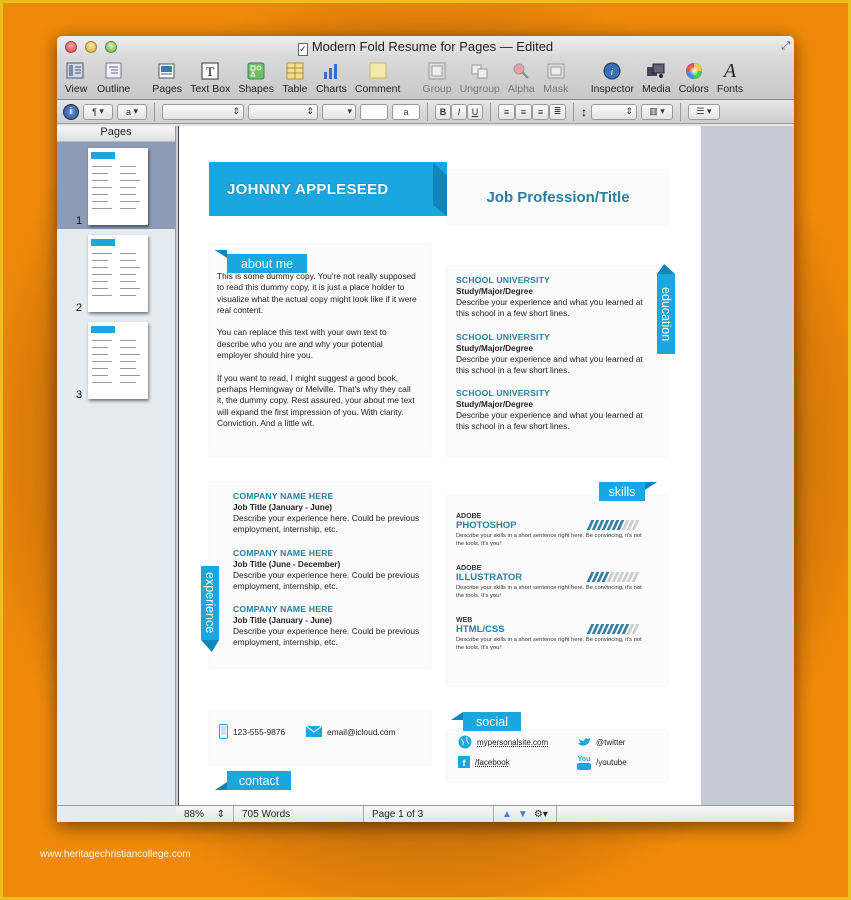 The height and width of the screenshot is (900, 851). I want to click on contact-tag-fold, so click(221, 786).